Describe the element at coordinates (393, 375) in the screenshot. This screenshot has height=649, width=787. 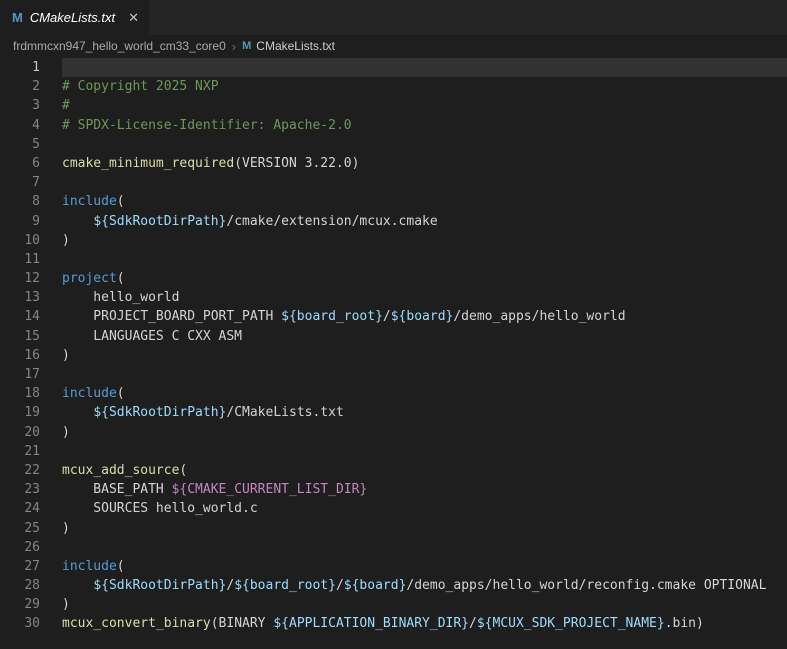
I see `code-line: 17` at that location.